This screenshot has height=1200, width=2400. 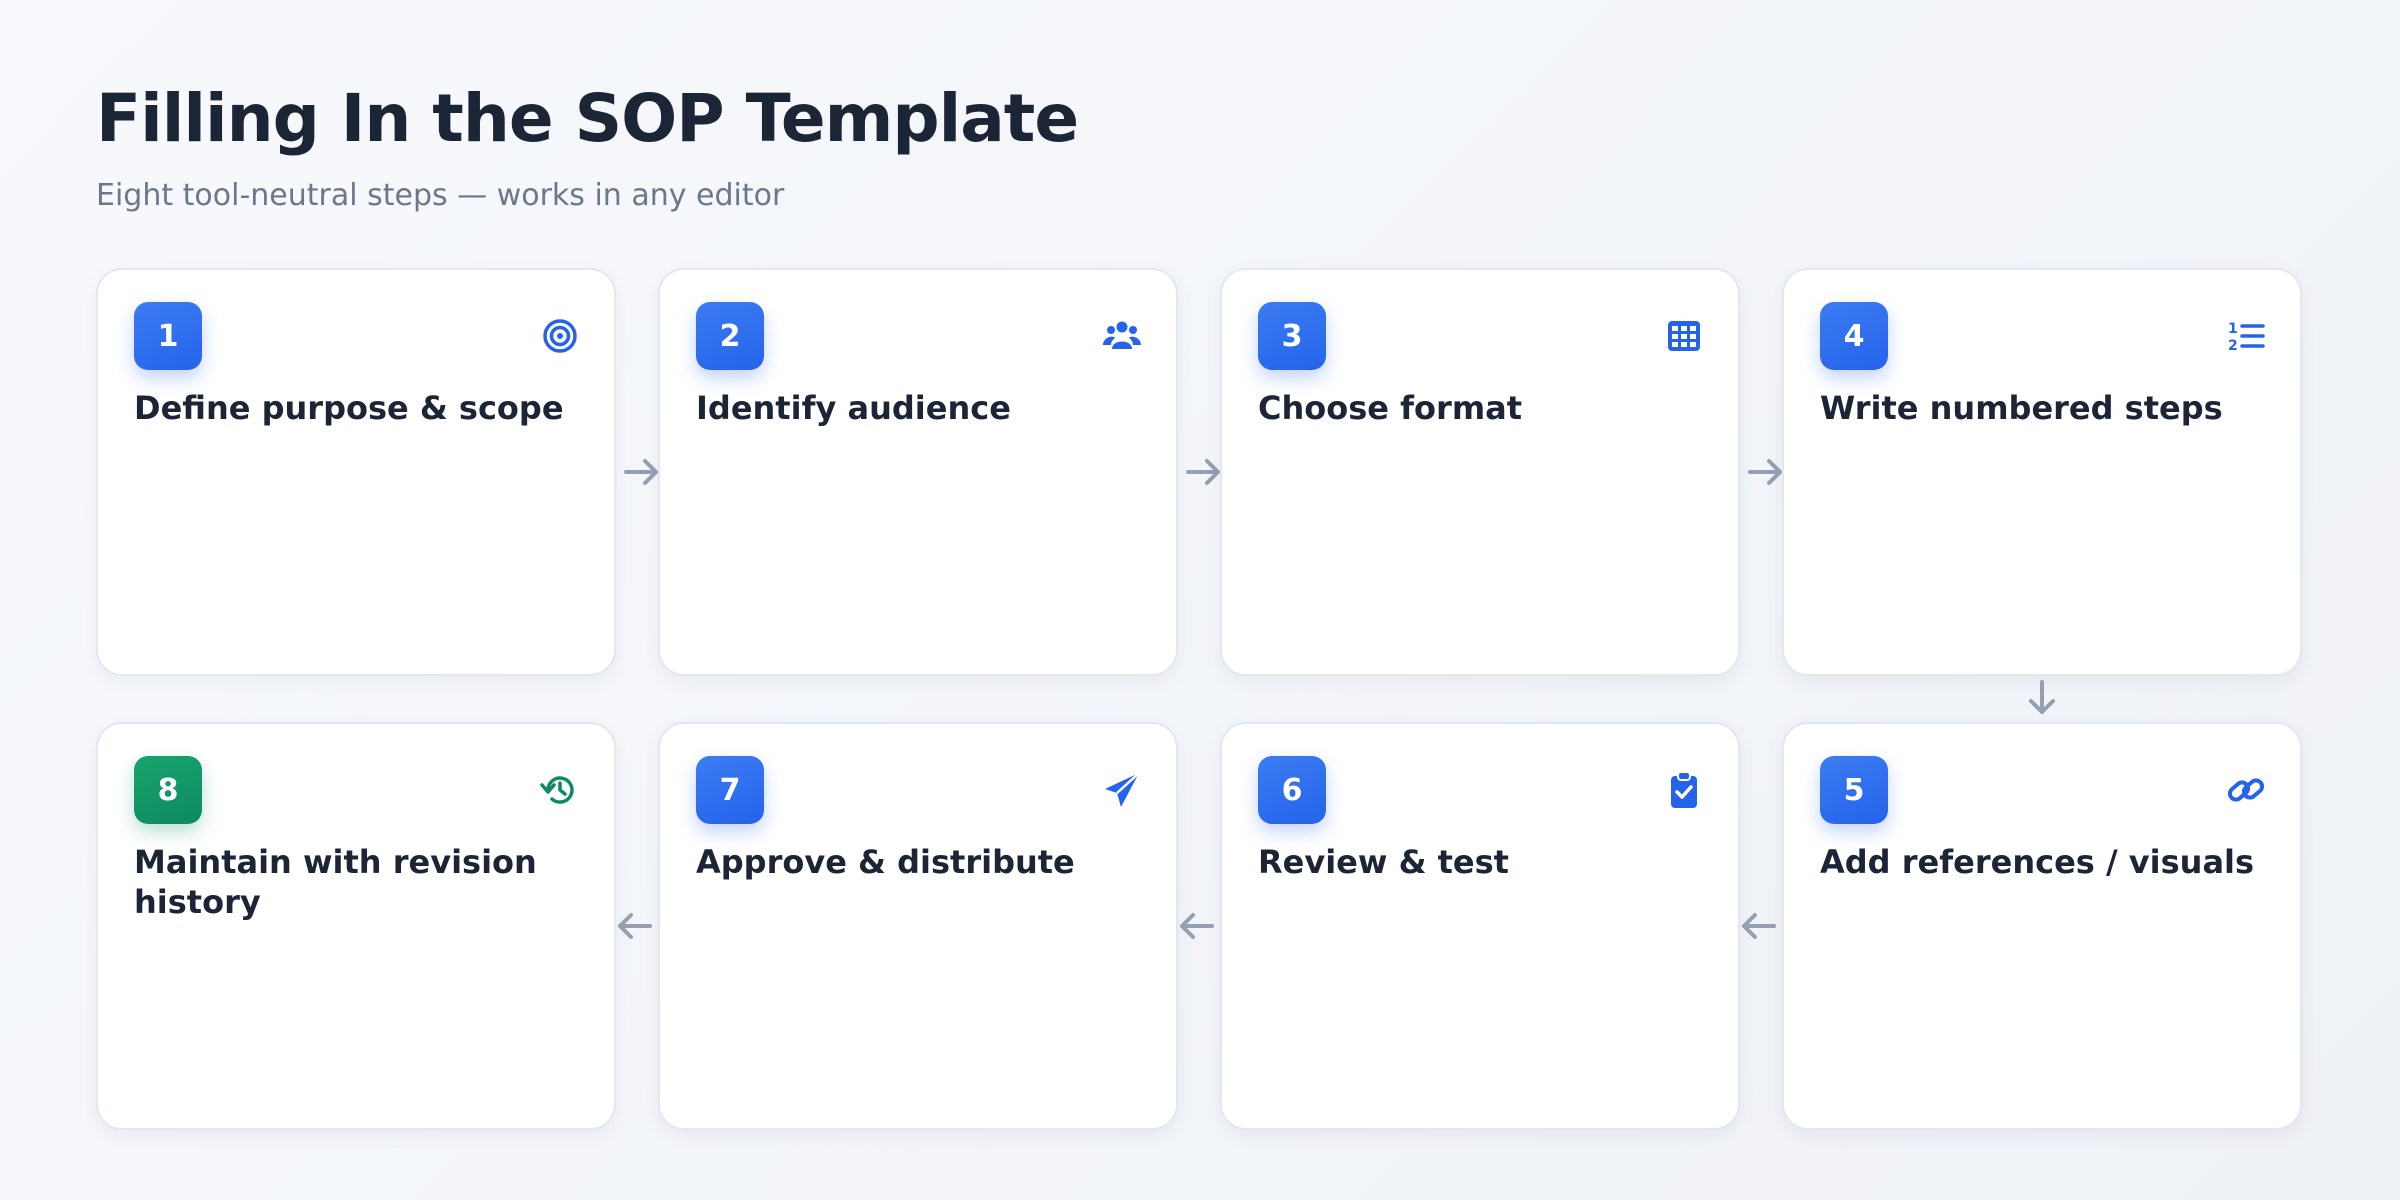 I want to click on step-card-5: 5 Add references / visuals, so click(x=2042, y=926).